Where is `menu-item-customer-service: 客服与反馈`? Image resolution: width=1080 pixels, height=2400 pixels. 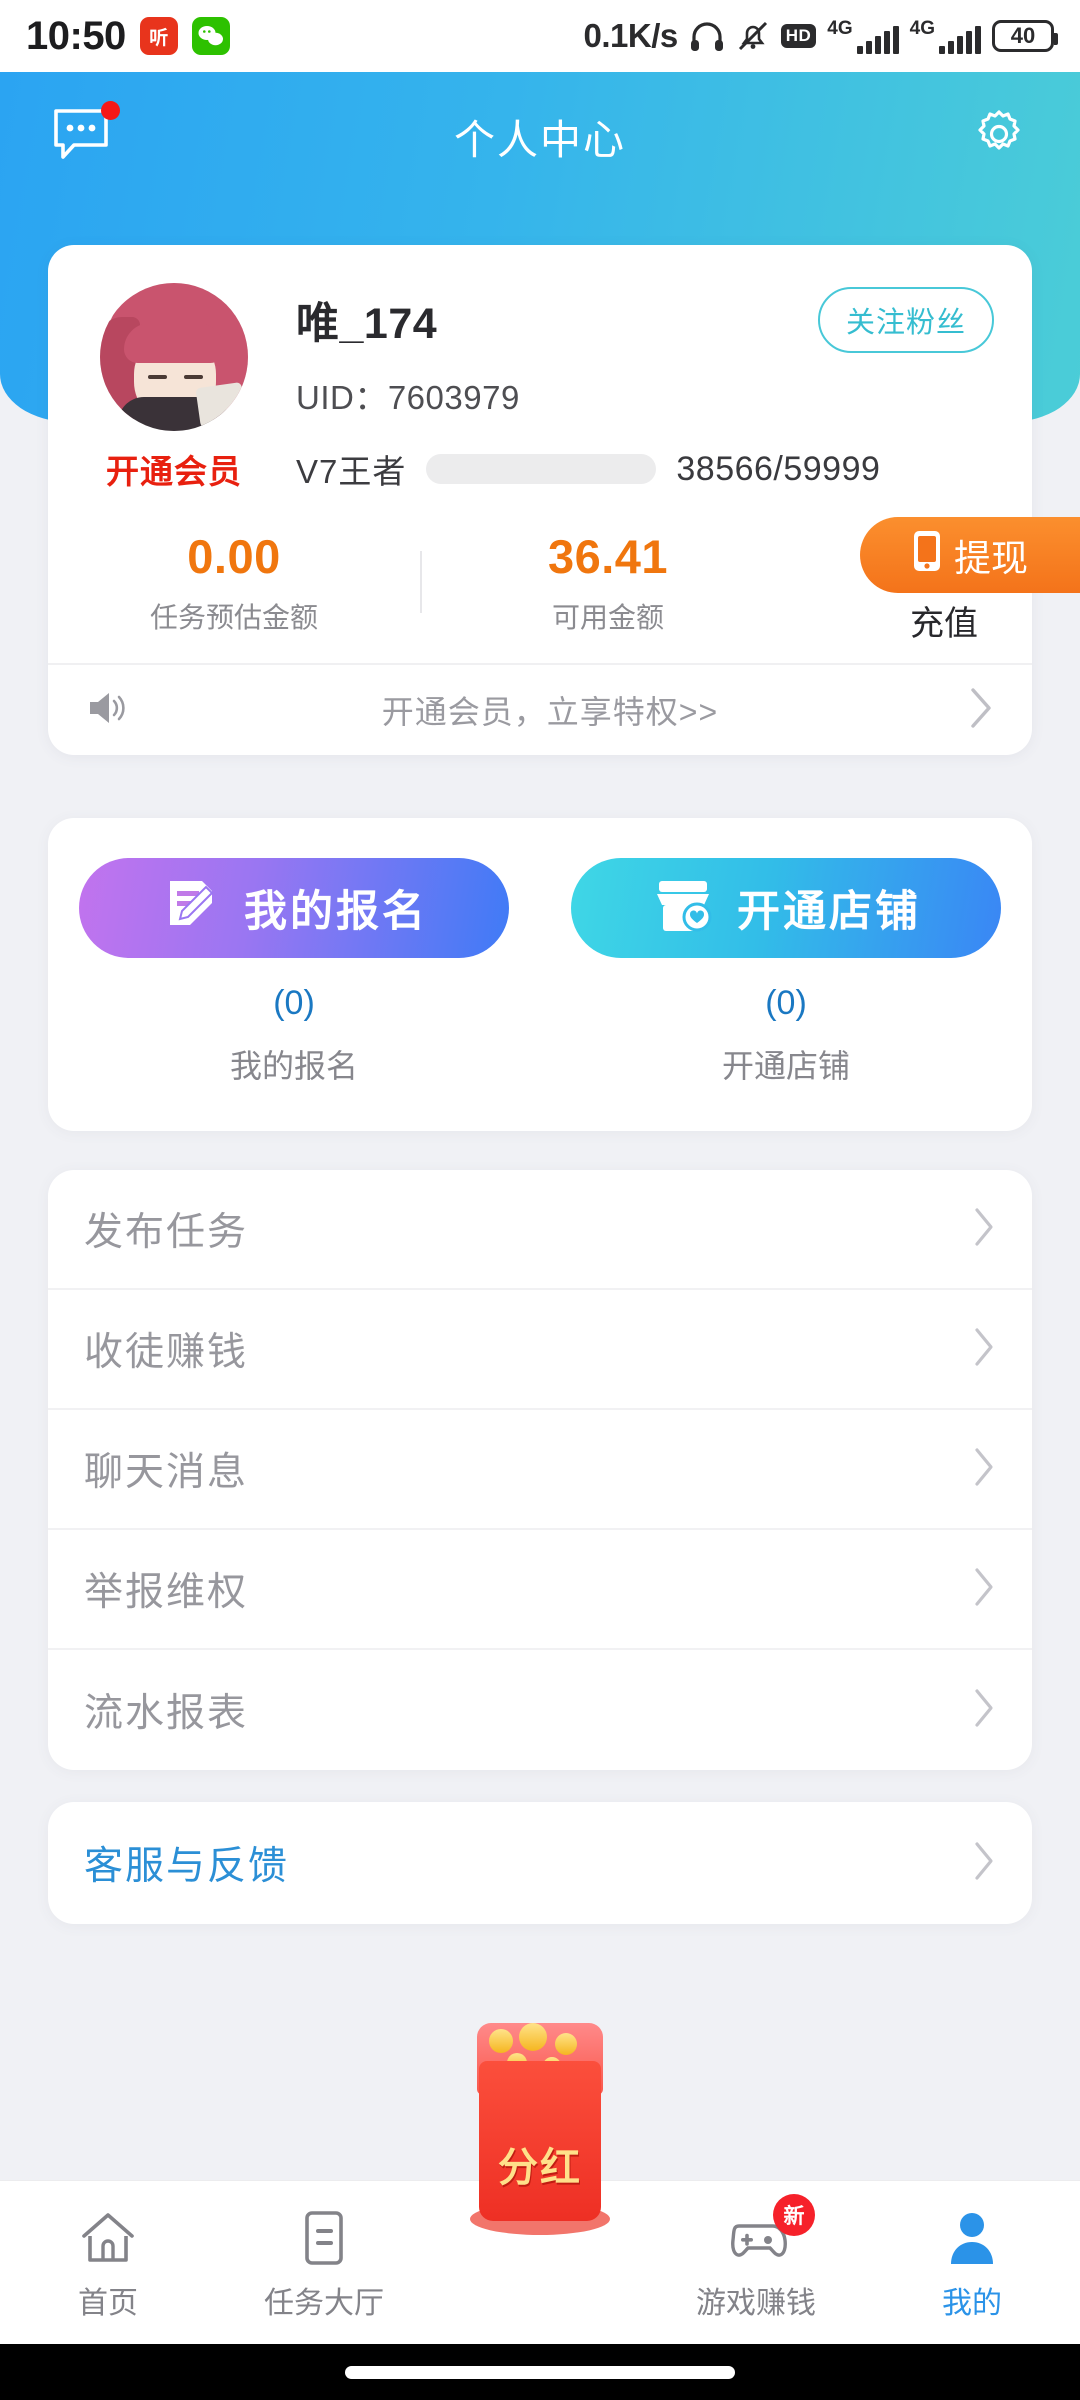 menu-item-customer-service: 客服与反馈 is located at coordinates (540, 1863).